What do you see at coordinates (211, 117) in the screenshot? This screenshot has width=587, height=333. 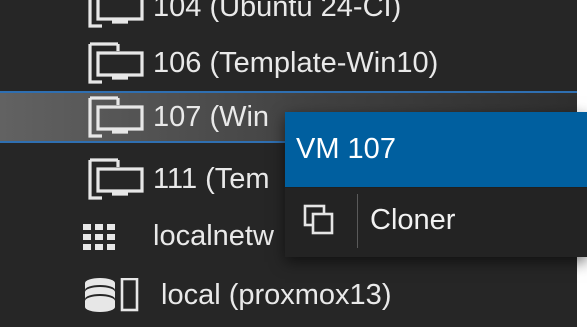 I see `tree-row-label: 107 (Win` at bounding box center [211, 117].